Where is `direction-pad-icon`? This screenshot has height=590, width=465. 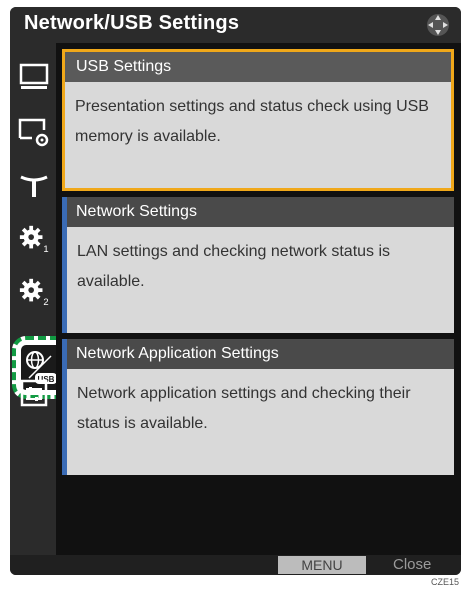
direction-pad-icon is located at coordinates (438, 25).